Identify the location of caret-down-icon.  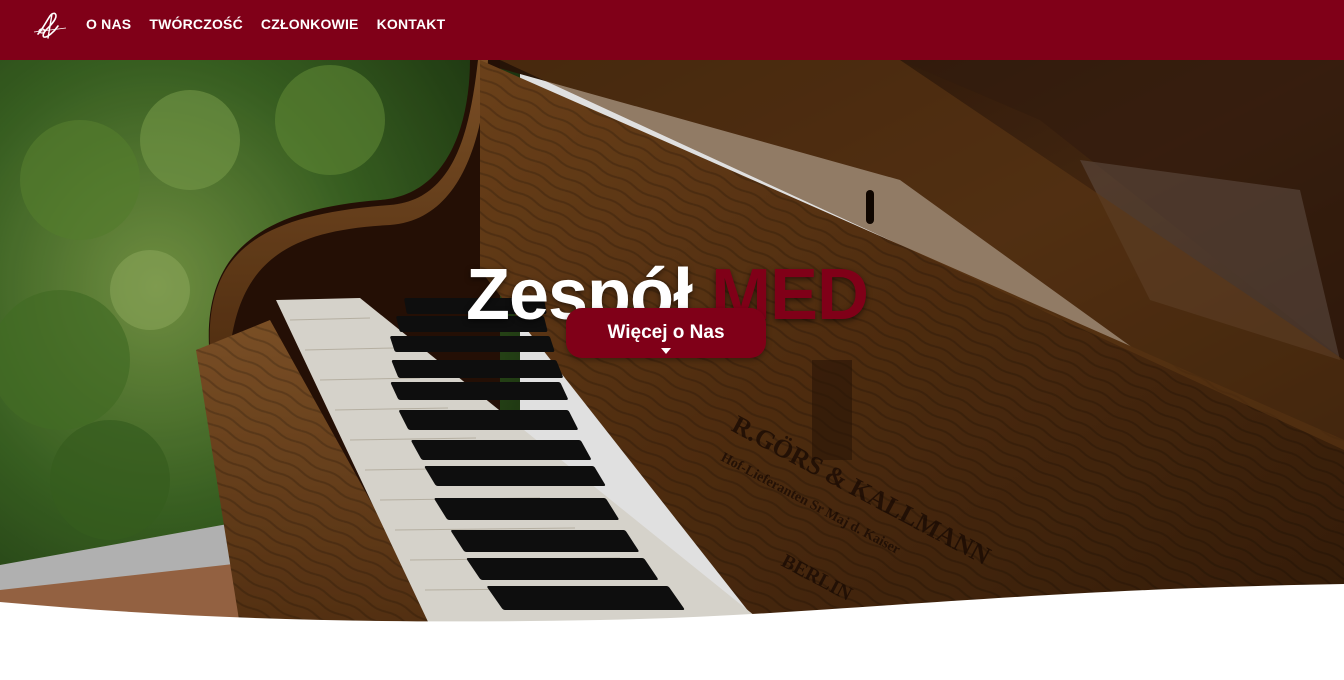
(666, 351).